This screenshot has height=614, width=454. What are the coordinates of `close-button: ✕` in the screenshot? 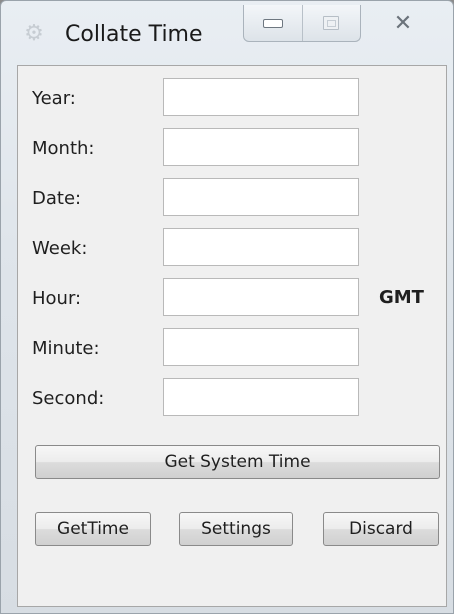 It's located at (403, 23).